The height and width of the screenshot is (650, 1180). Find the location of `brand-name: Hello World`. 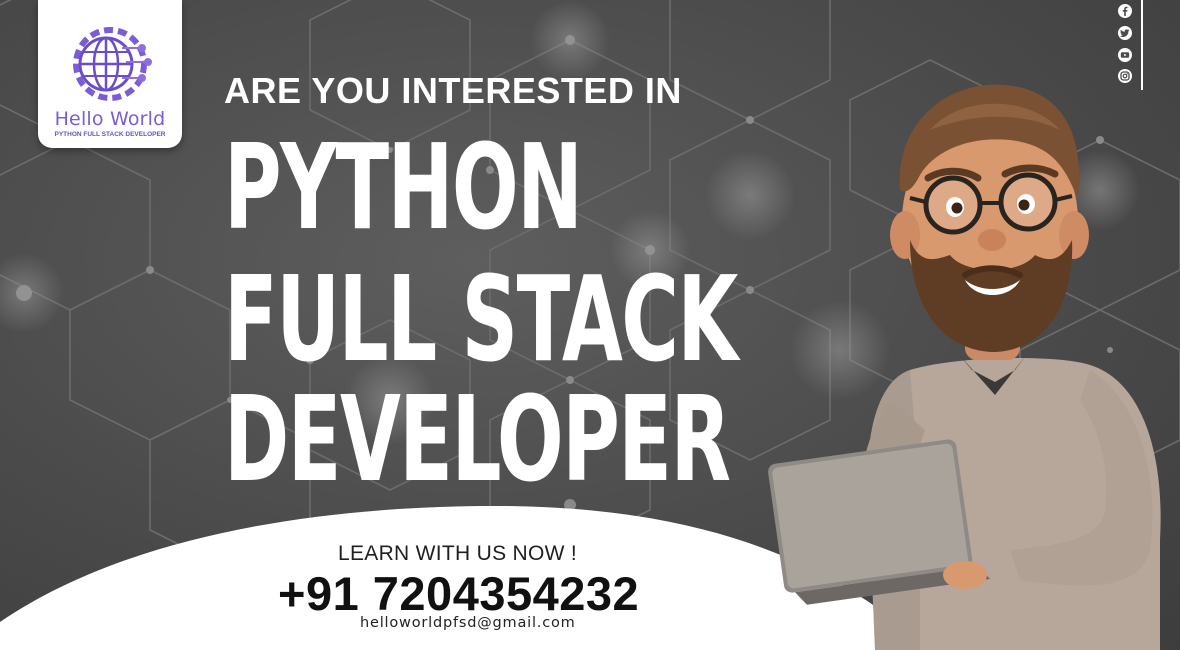

brand-name: Hello World is located at coordinates (110, 119).